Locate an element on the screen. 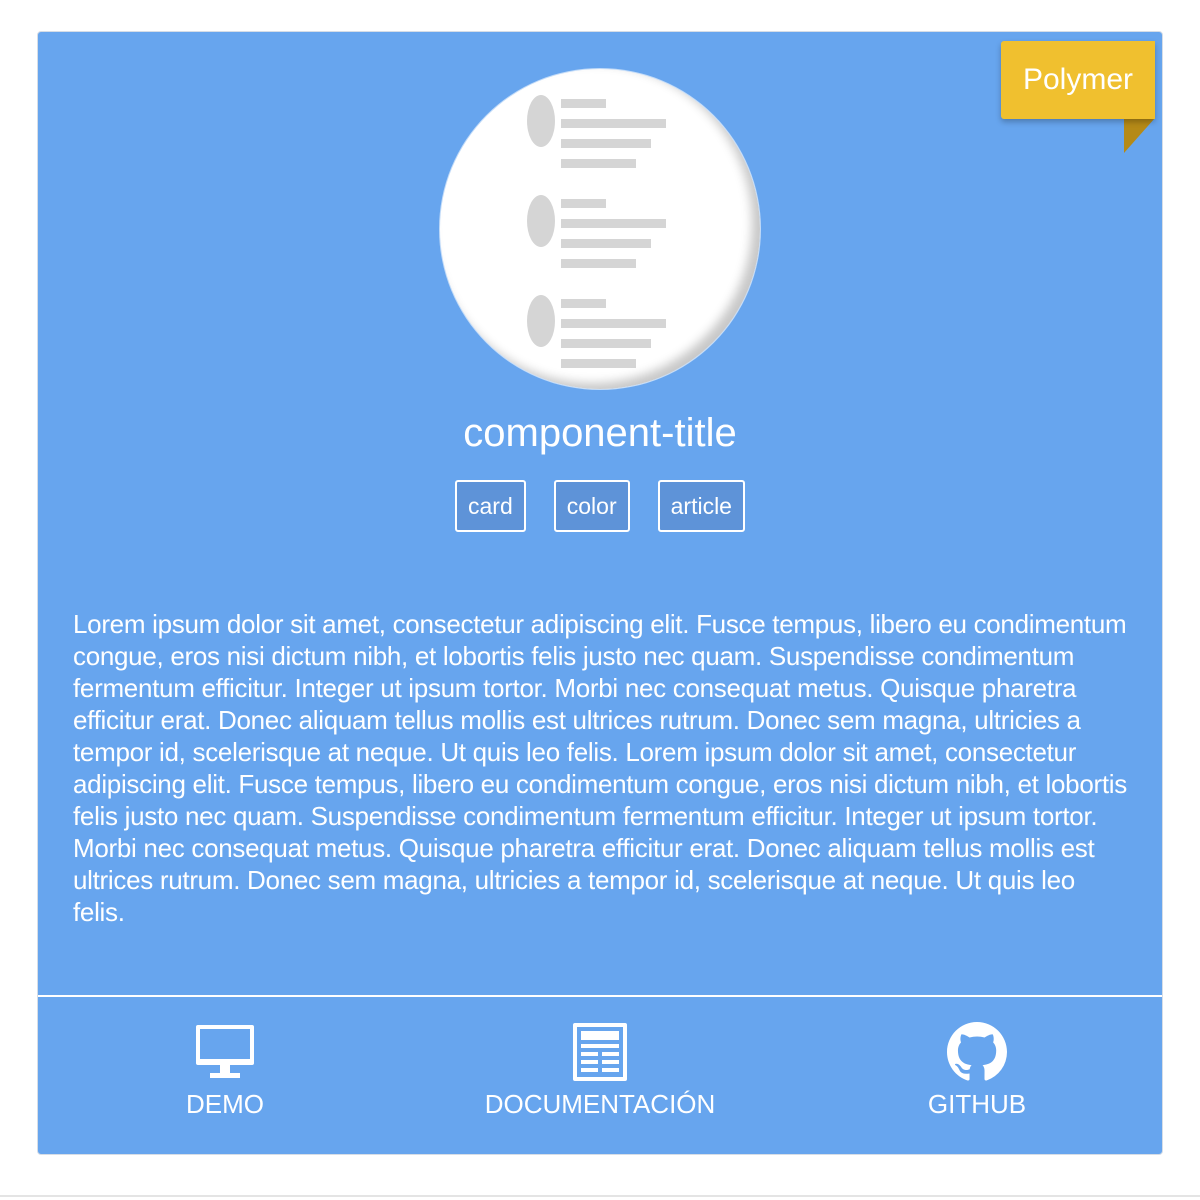 This screenshot has height=1200, width=1200. newspaper-icon is located at coordinates (600, 1052).